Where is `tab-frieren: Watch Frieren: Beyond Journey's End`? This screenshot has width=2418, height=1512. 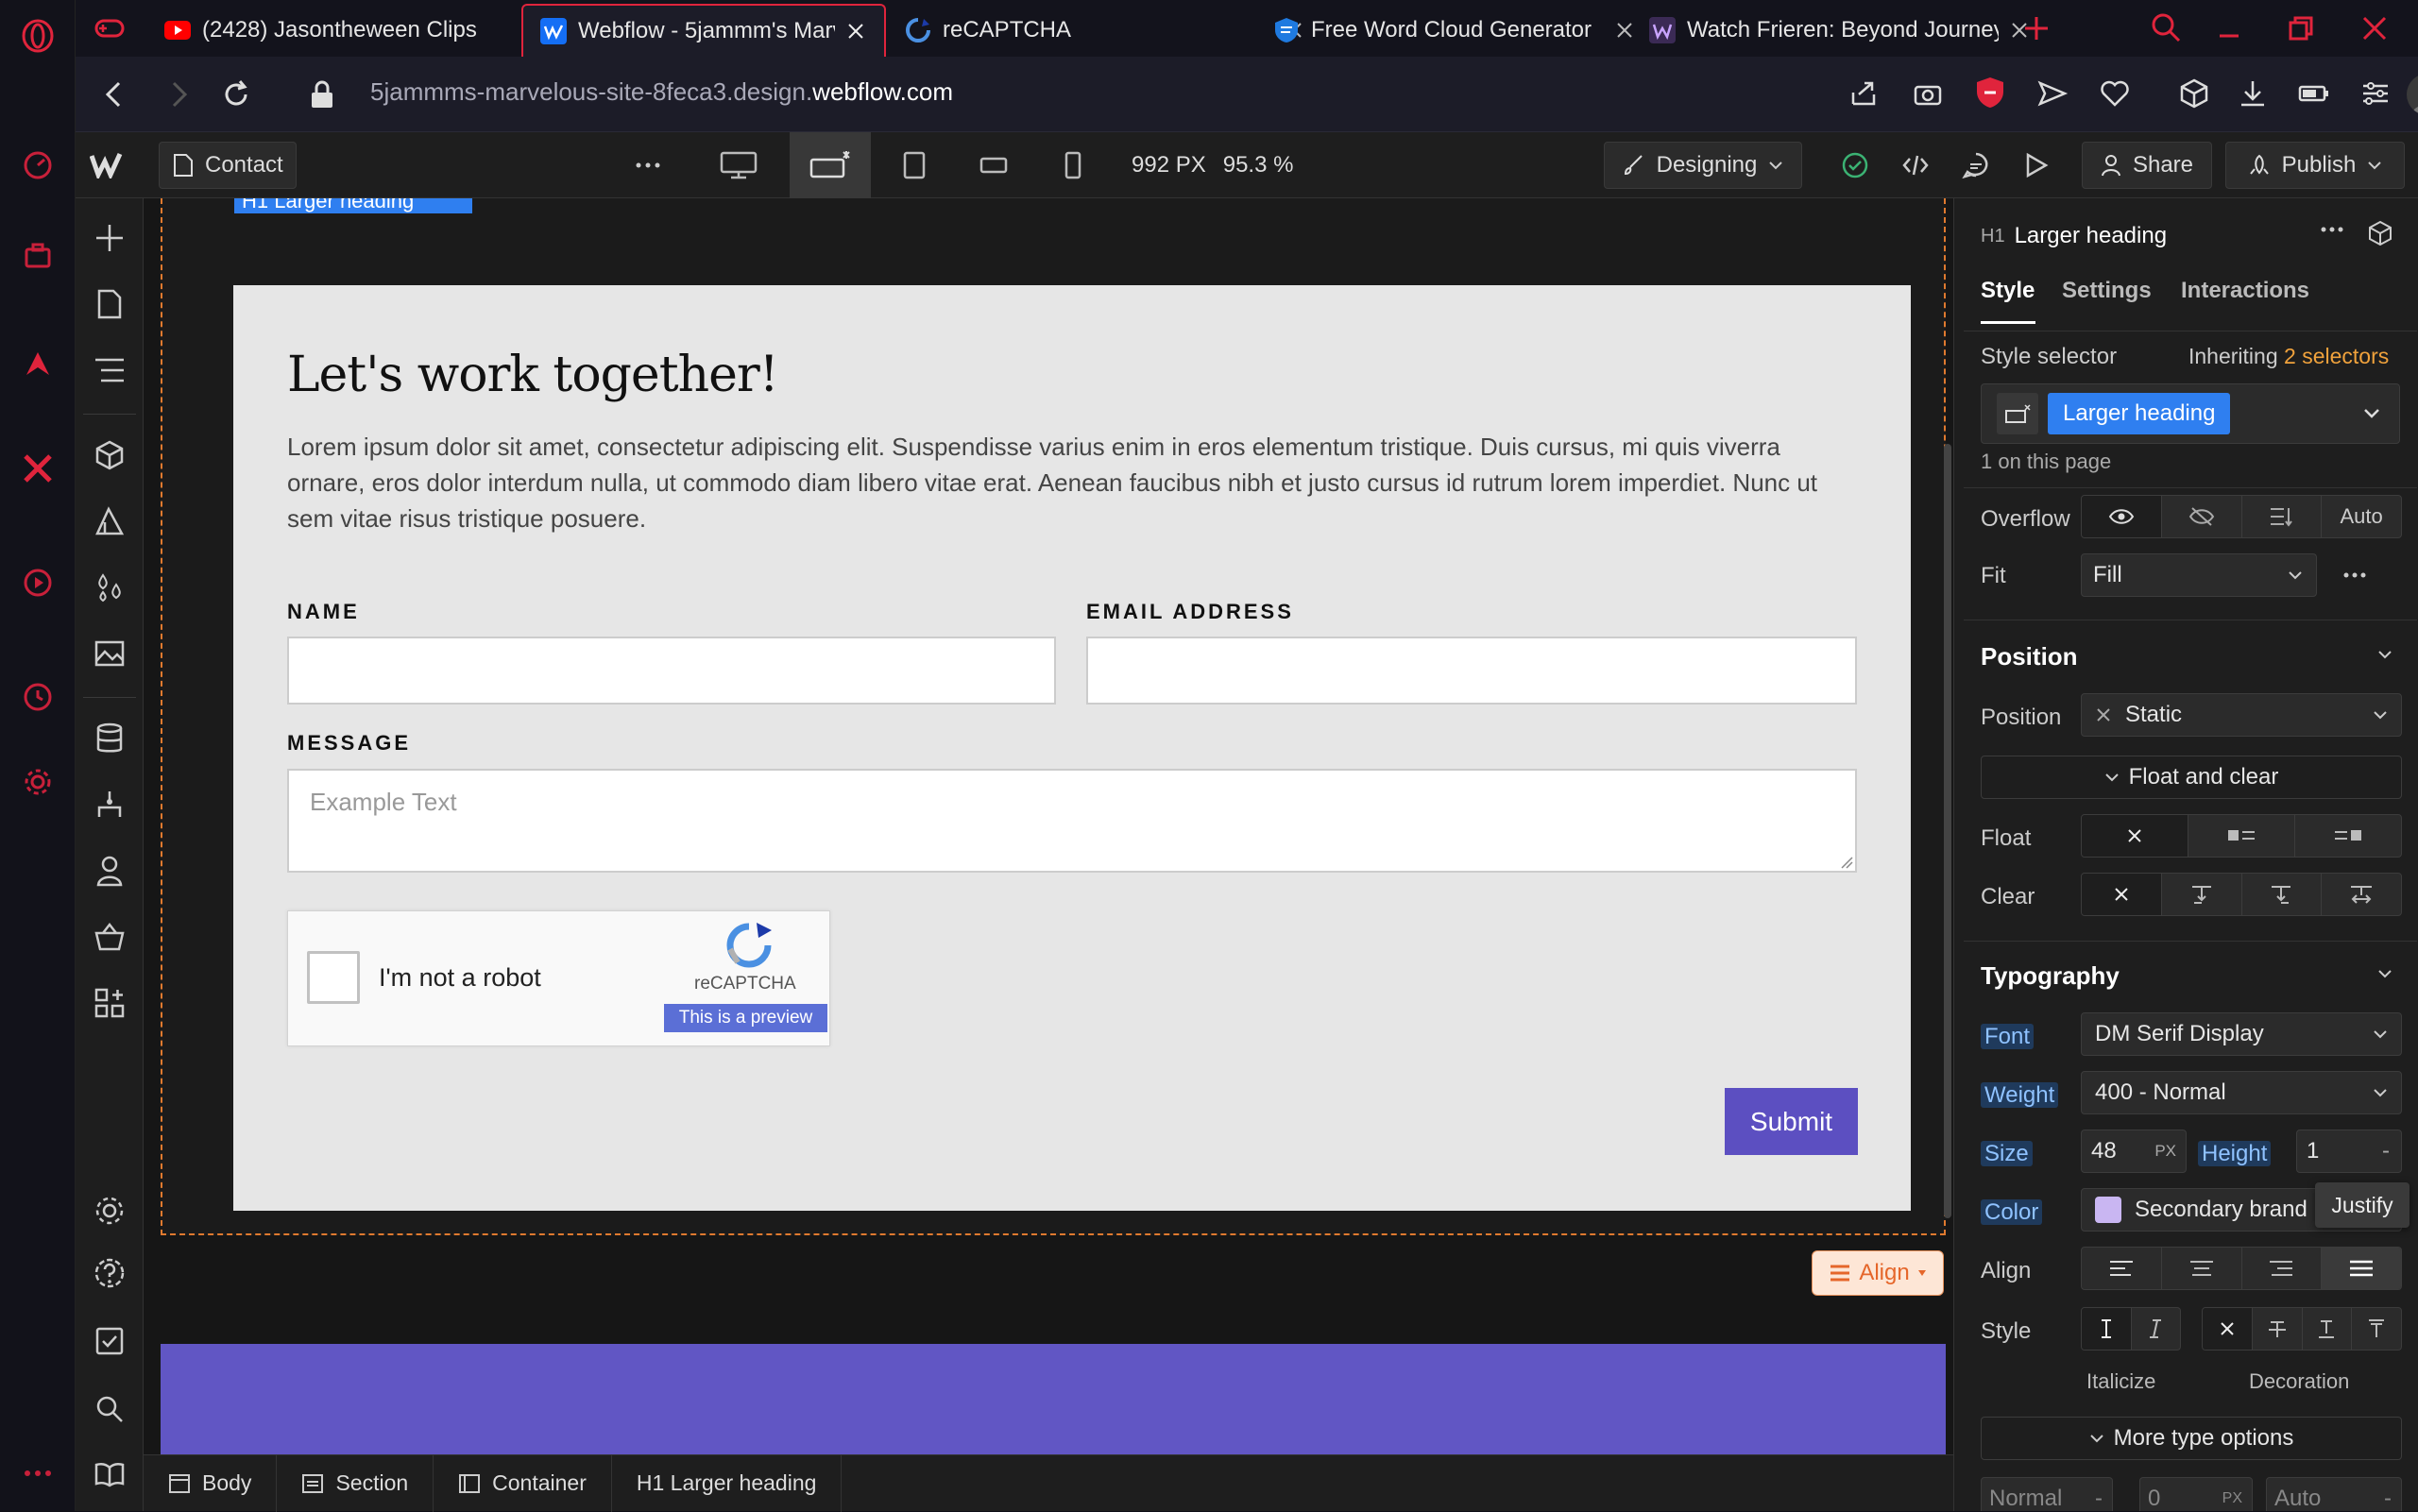 tab-frieren: Watch Frieren: Beyond Journey's End is located at coordinates (1840, 30).